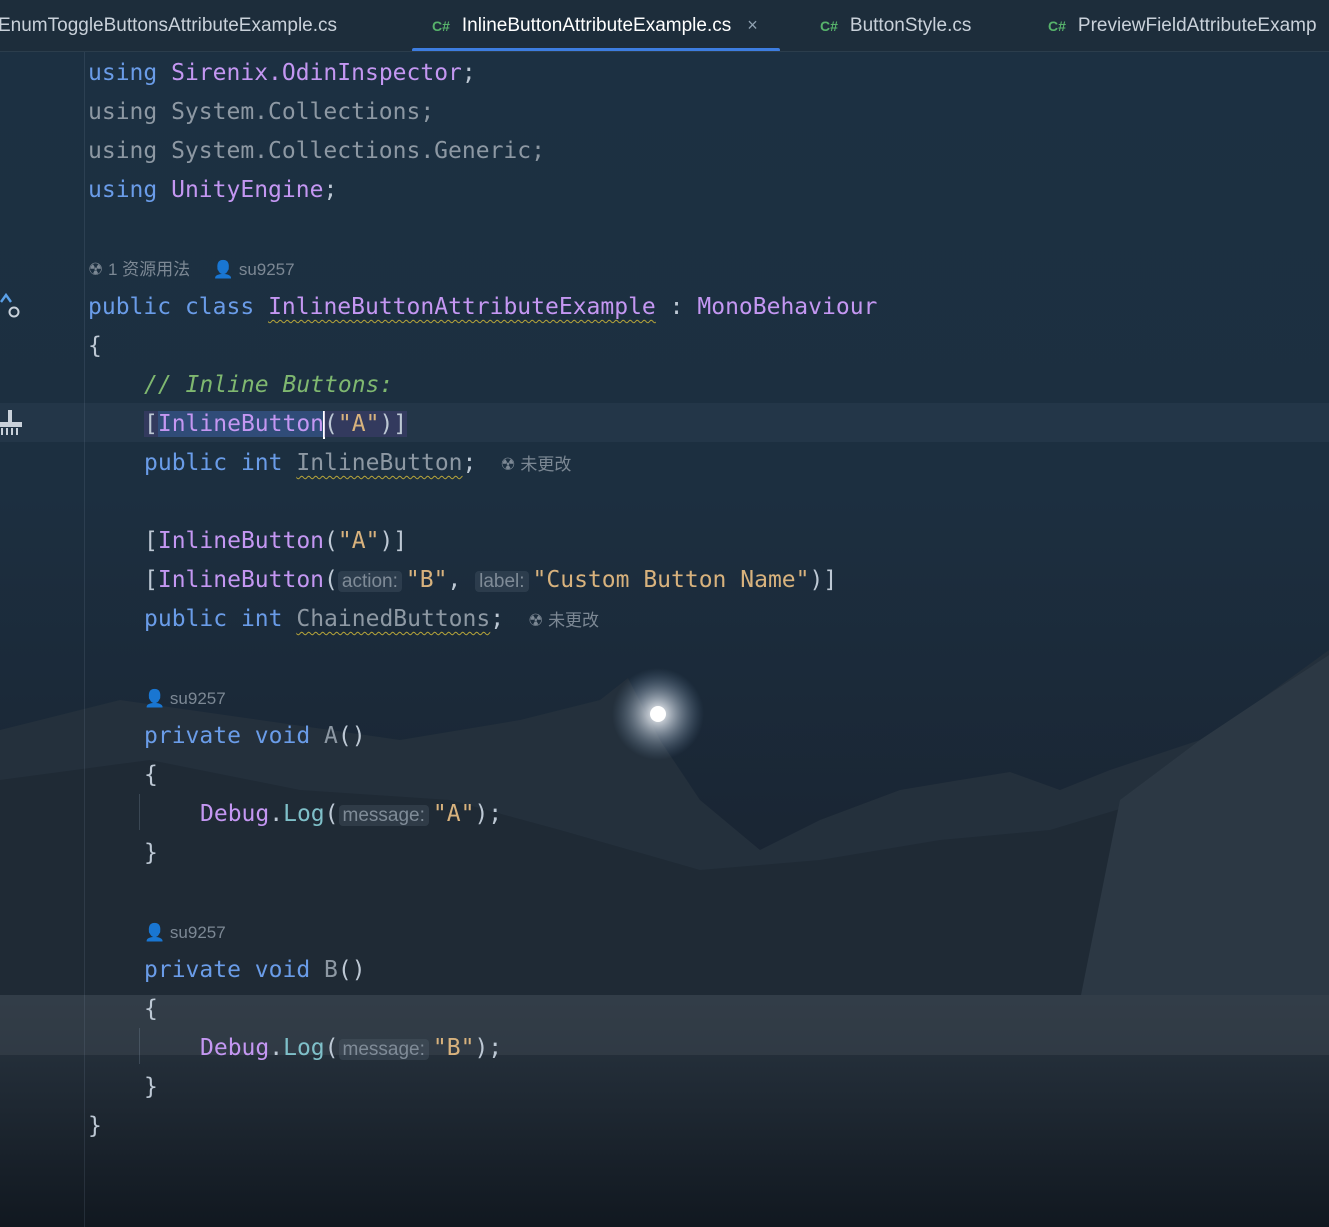  What do you see at coordinates (1197, 25) in the screenshot?
I see `tab-label: PreviewFieldAttributeExamp` at bounding box center [1197, 25].